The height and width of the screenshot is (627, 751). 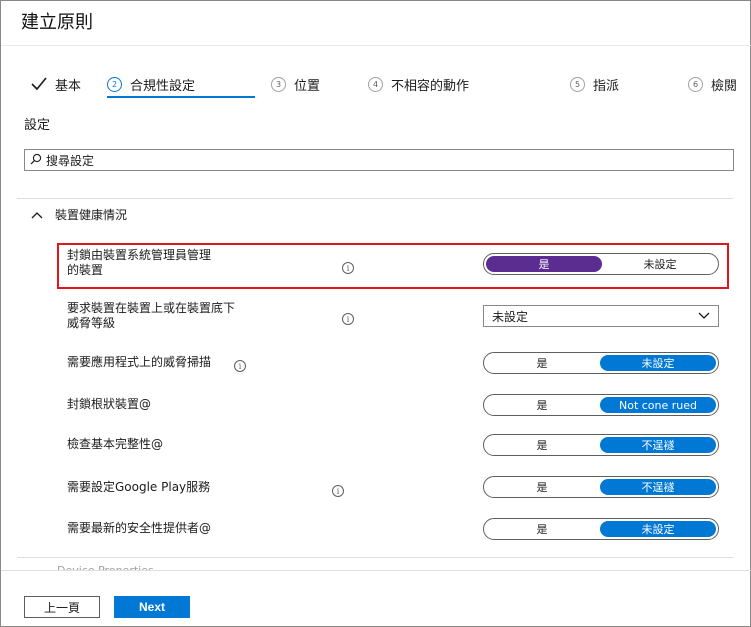 What do you see at coordinates (510, 316) in the screenshot?
I see `dropdown-value: 未設定` at bounding box center [510, 316].